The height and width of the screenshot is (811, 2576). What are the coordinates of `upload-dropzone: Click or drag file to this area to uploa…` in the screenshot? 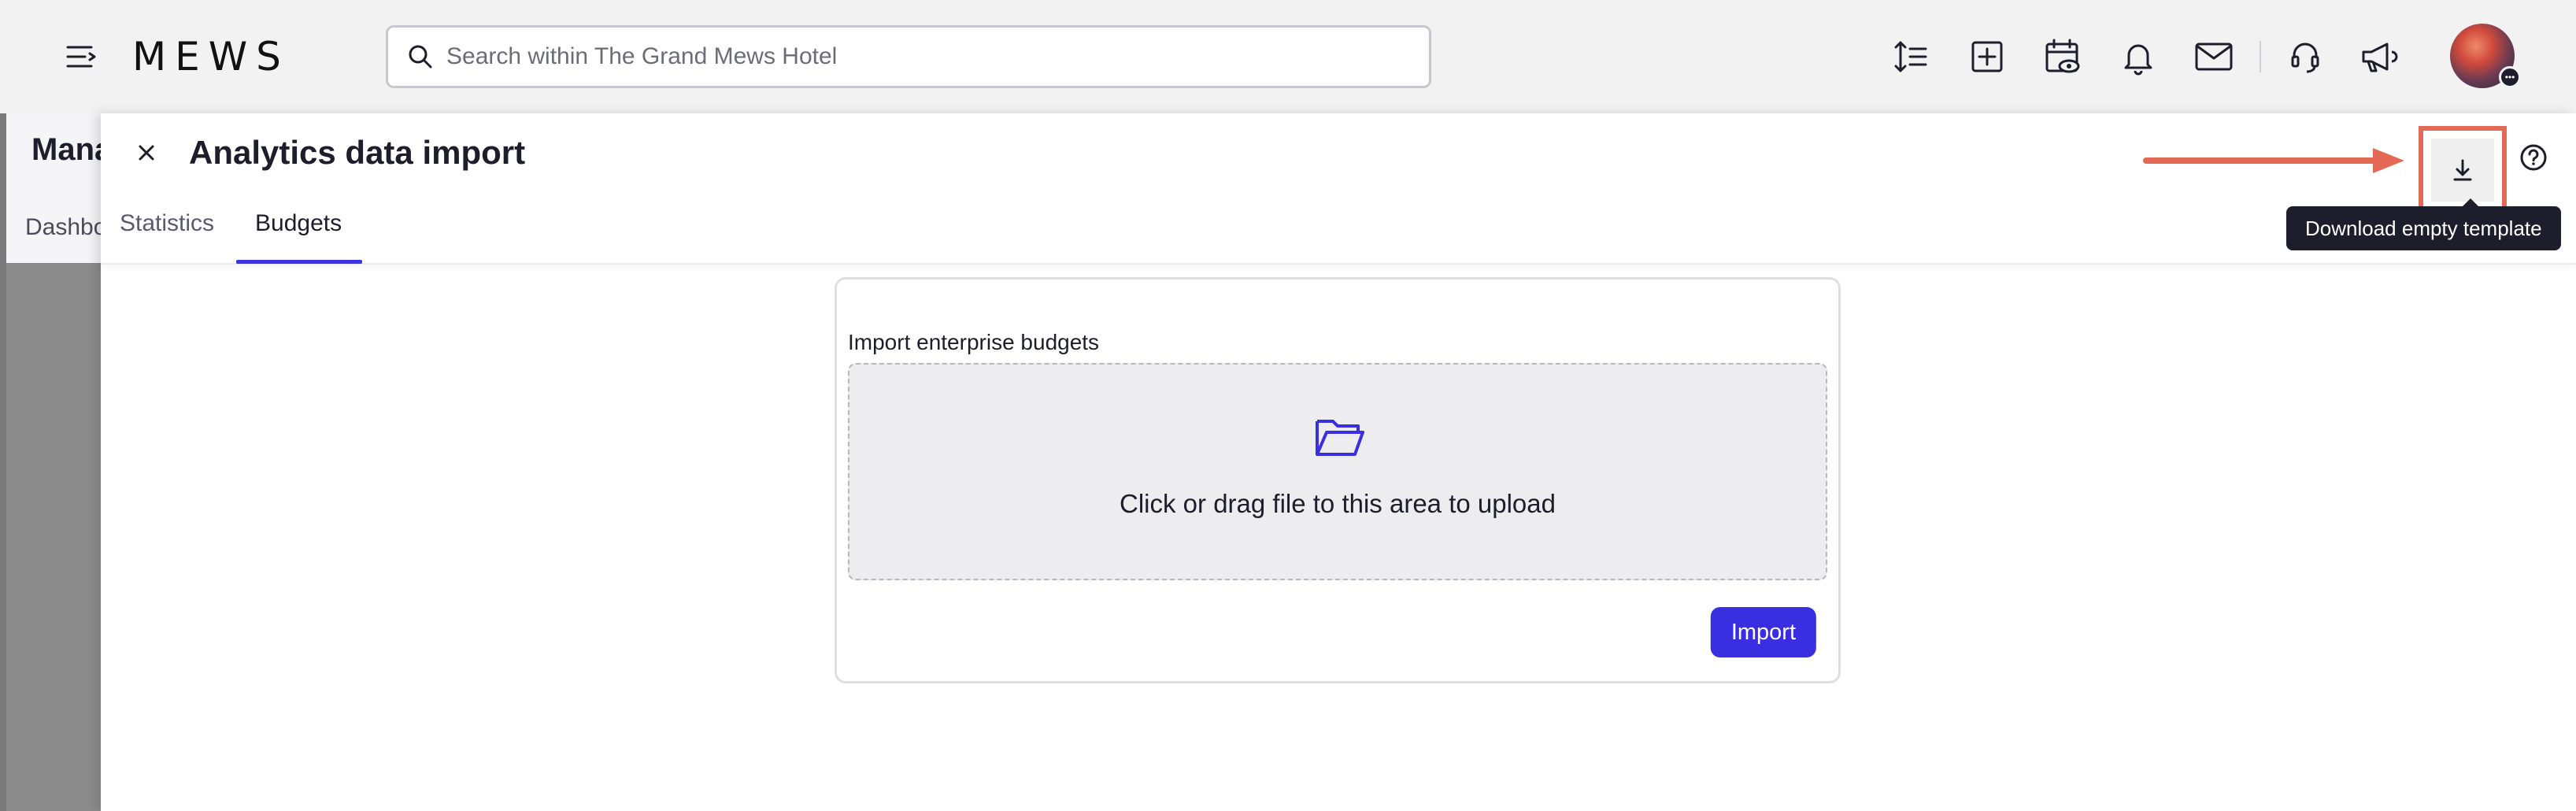 It's located at (1337, 471).